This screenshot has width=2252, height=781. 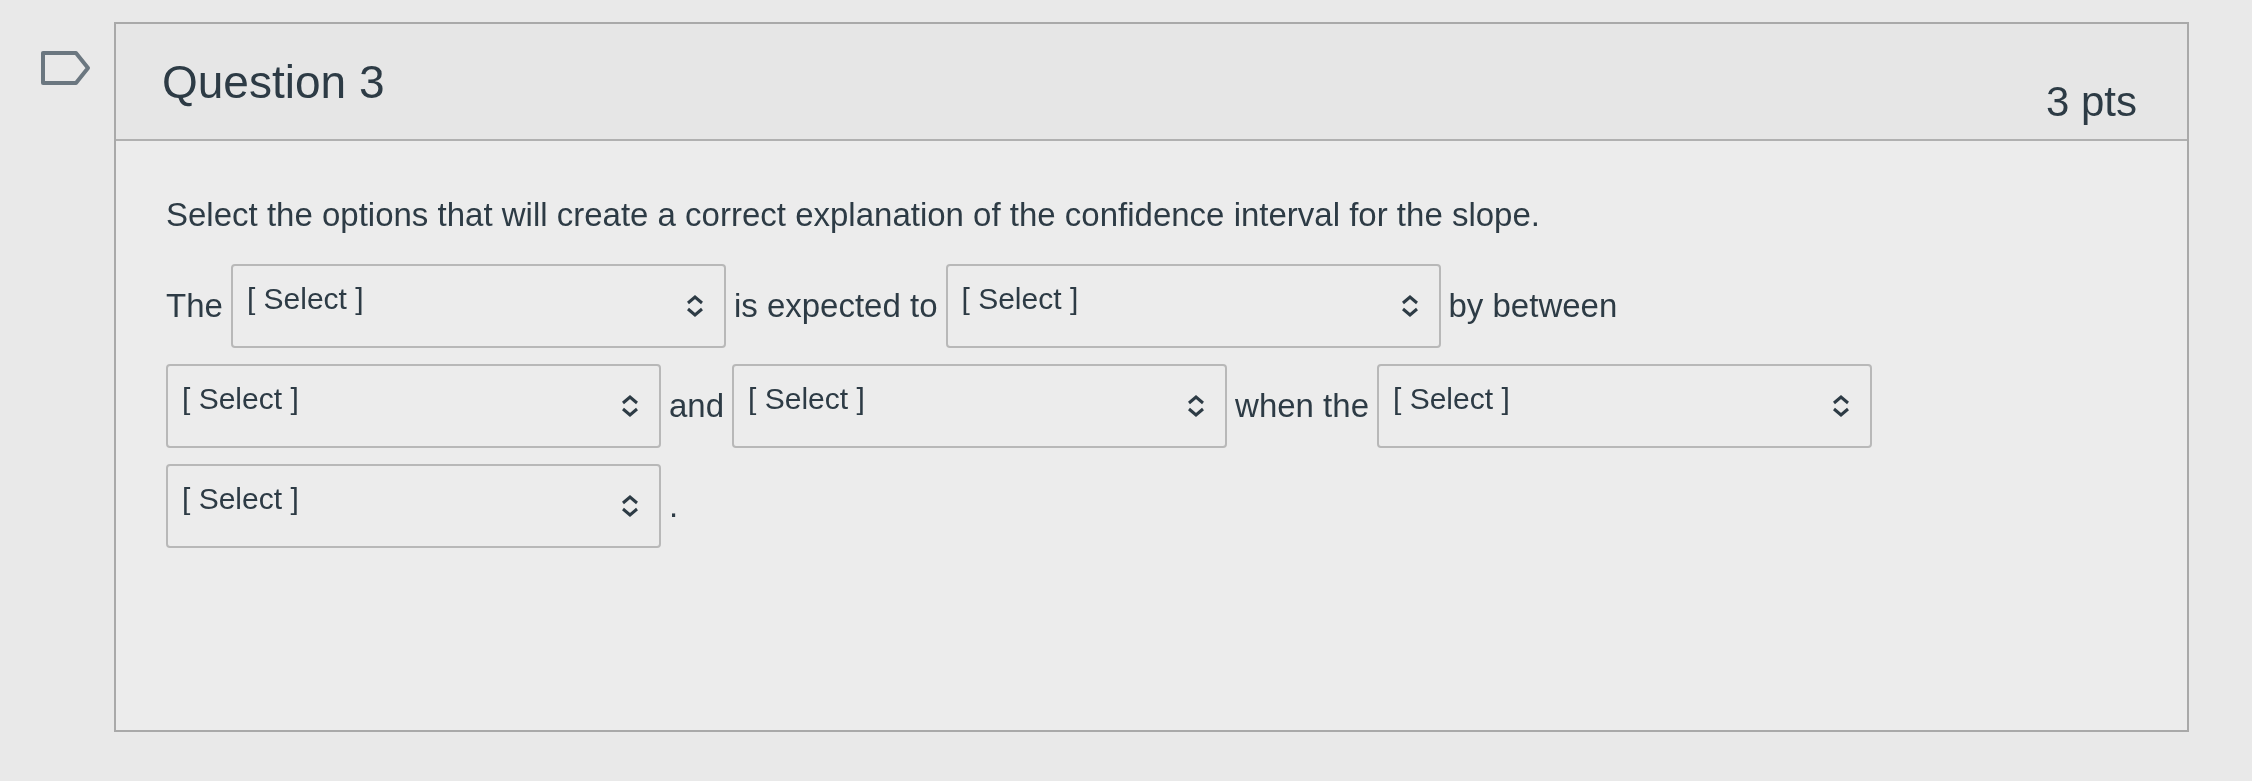 What do you see at coordinates (1302, 406) in the screenshot?
I see `sentence-text: when the` at bounding box center [1302, 406].